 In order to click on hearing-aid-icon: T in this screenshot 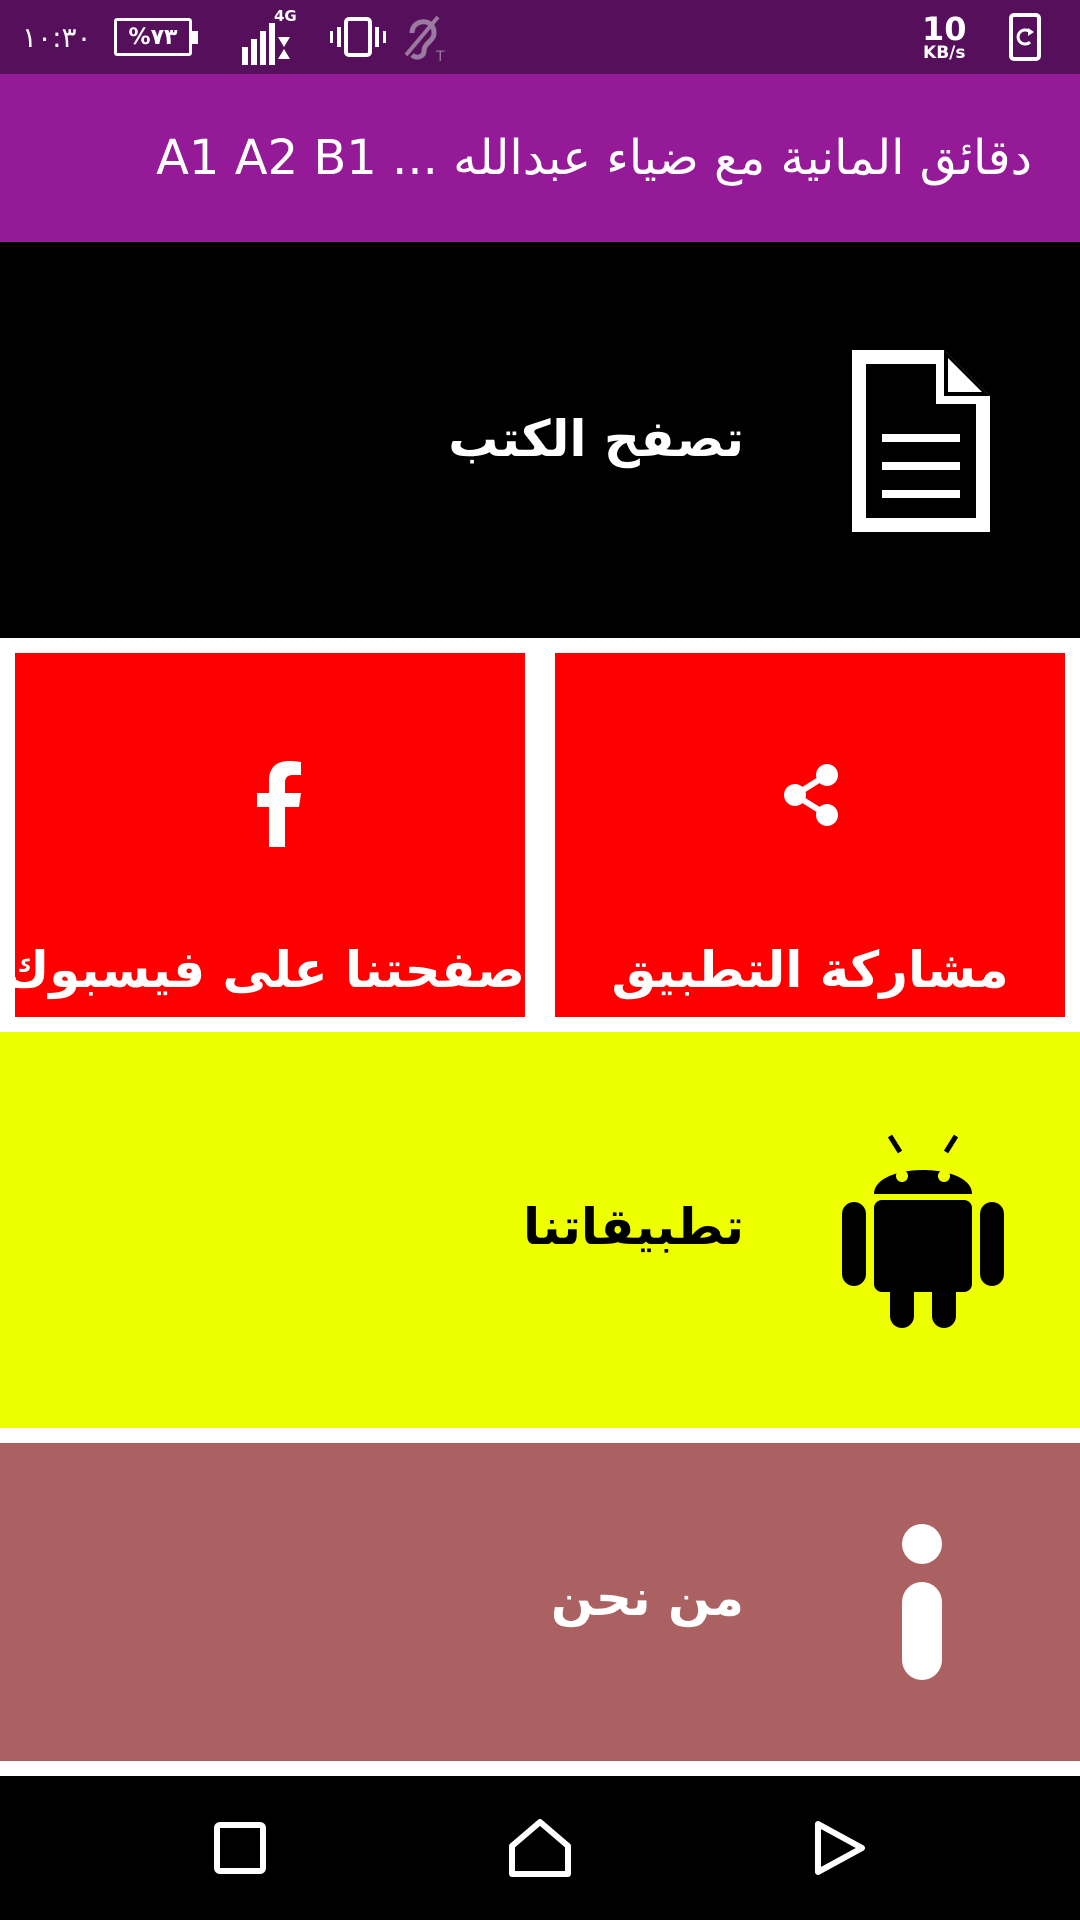, I will do `click(425, 37)`.